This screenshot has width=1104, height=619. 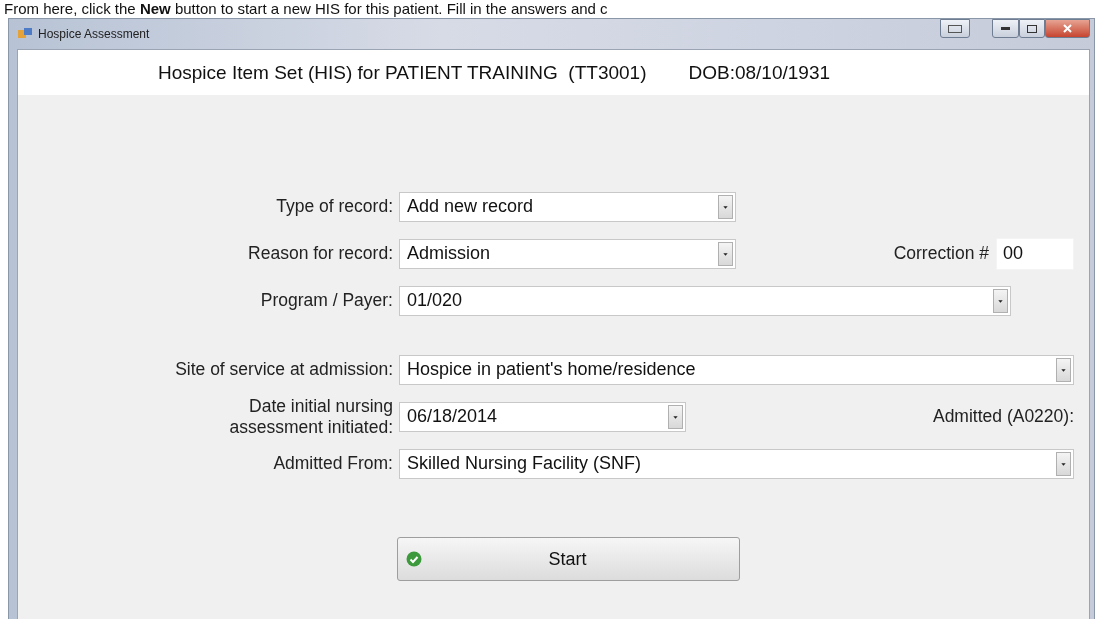 I want to click on field-label: Program / Payer:, so click(x=326, y=300).